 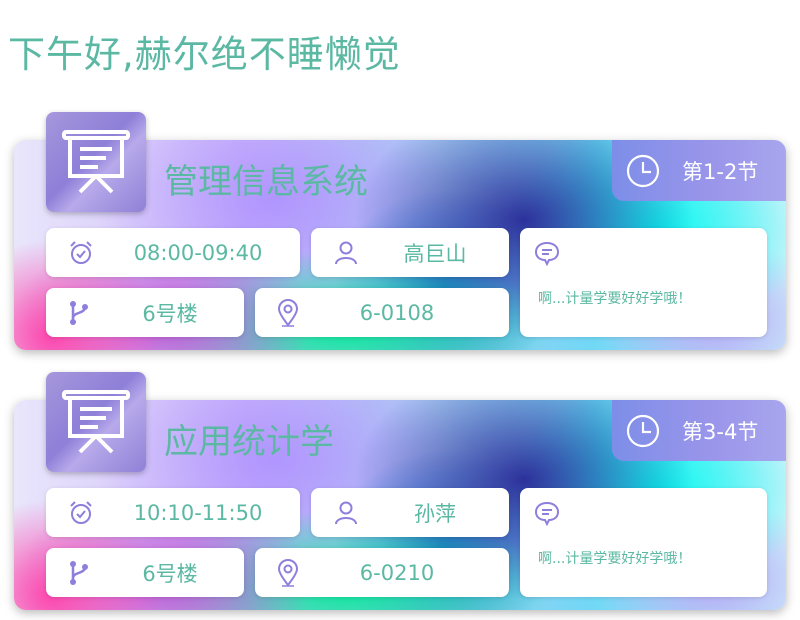 I want to click on room-field: 6-0108, so click(x=382, y=312).